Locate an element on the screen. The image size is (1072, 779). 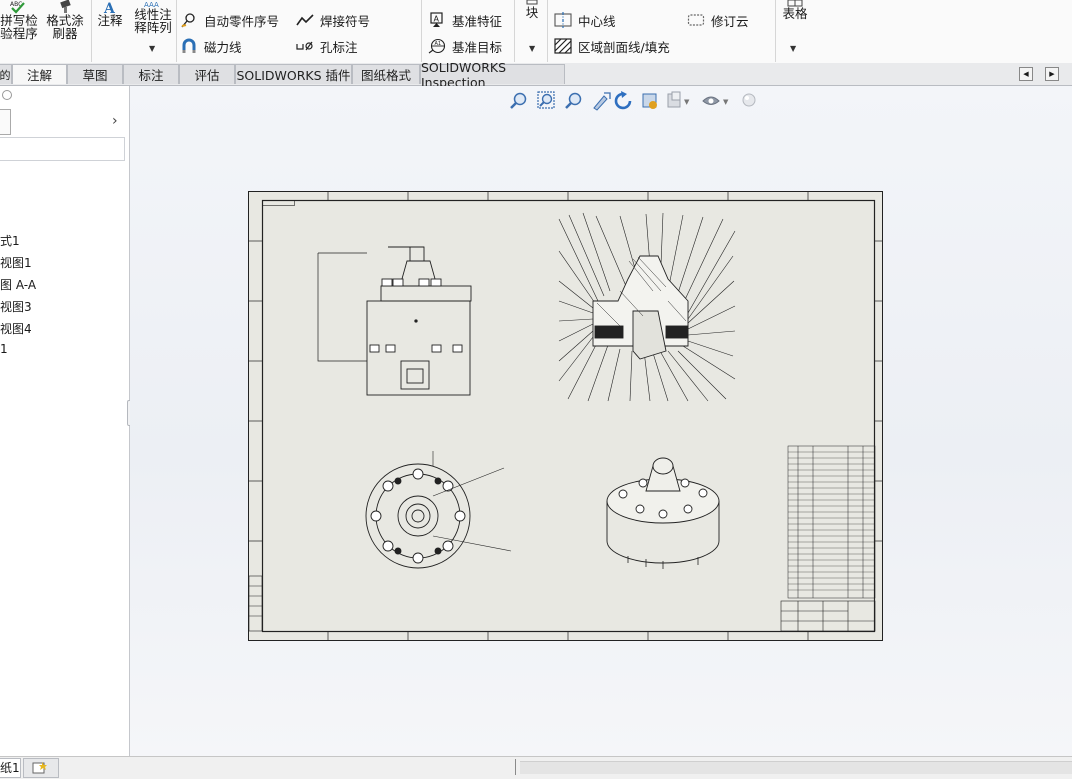
svg-text: A is located at coordinates (437, 19).